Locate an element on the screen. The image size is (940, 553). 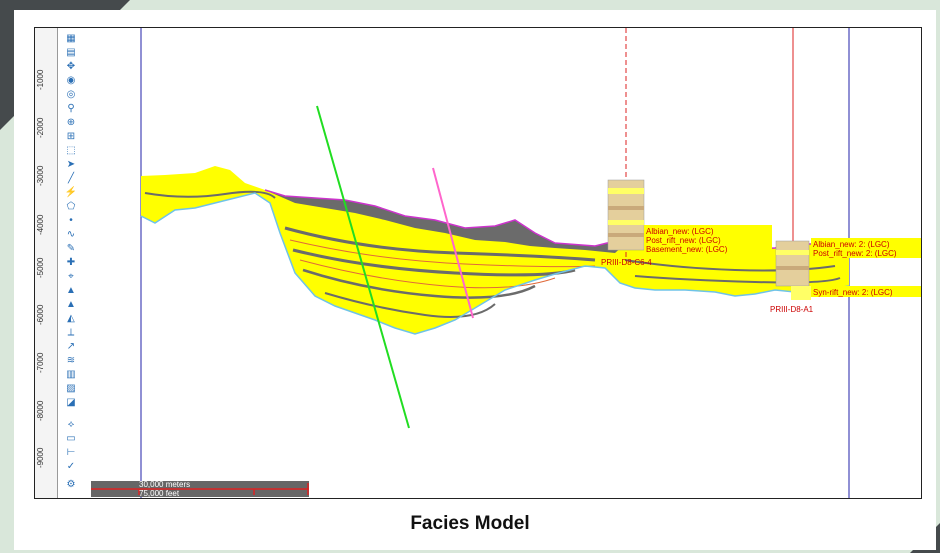
horizon-label: Basement_new: (LGC) is located at coordinates (687, 249).